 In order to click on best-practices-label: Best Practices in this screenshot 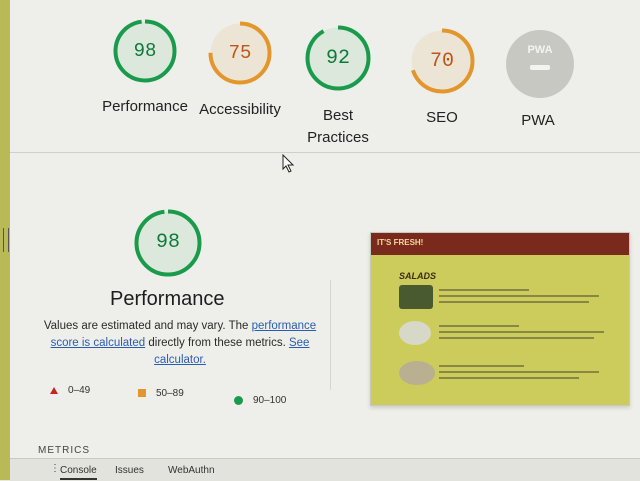, I will do `click(338, 126)`.